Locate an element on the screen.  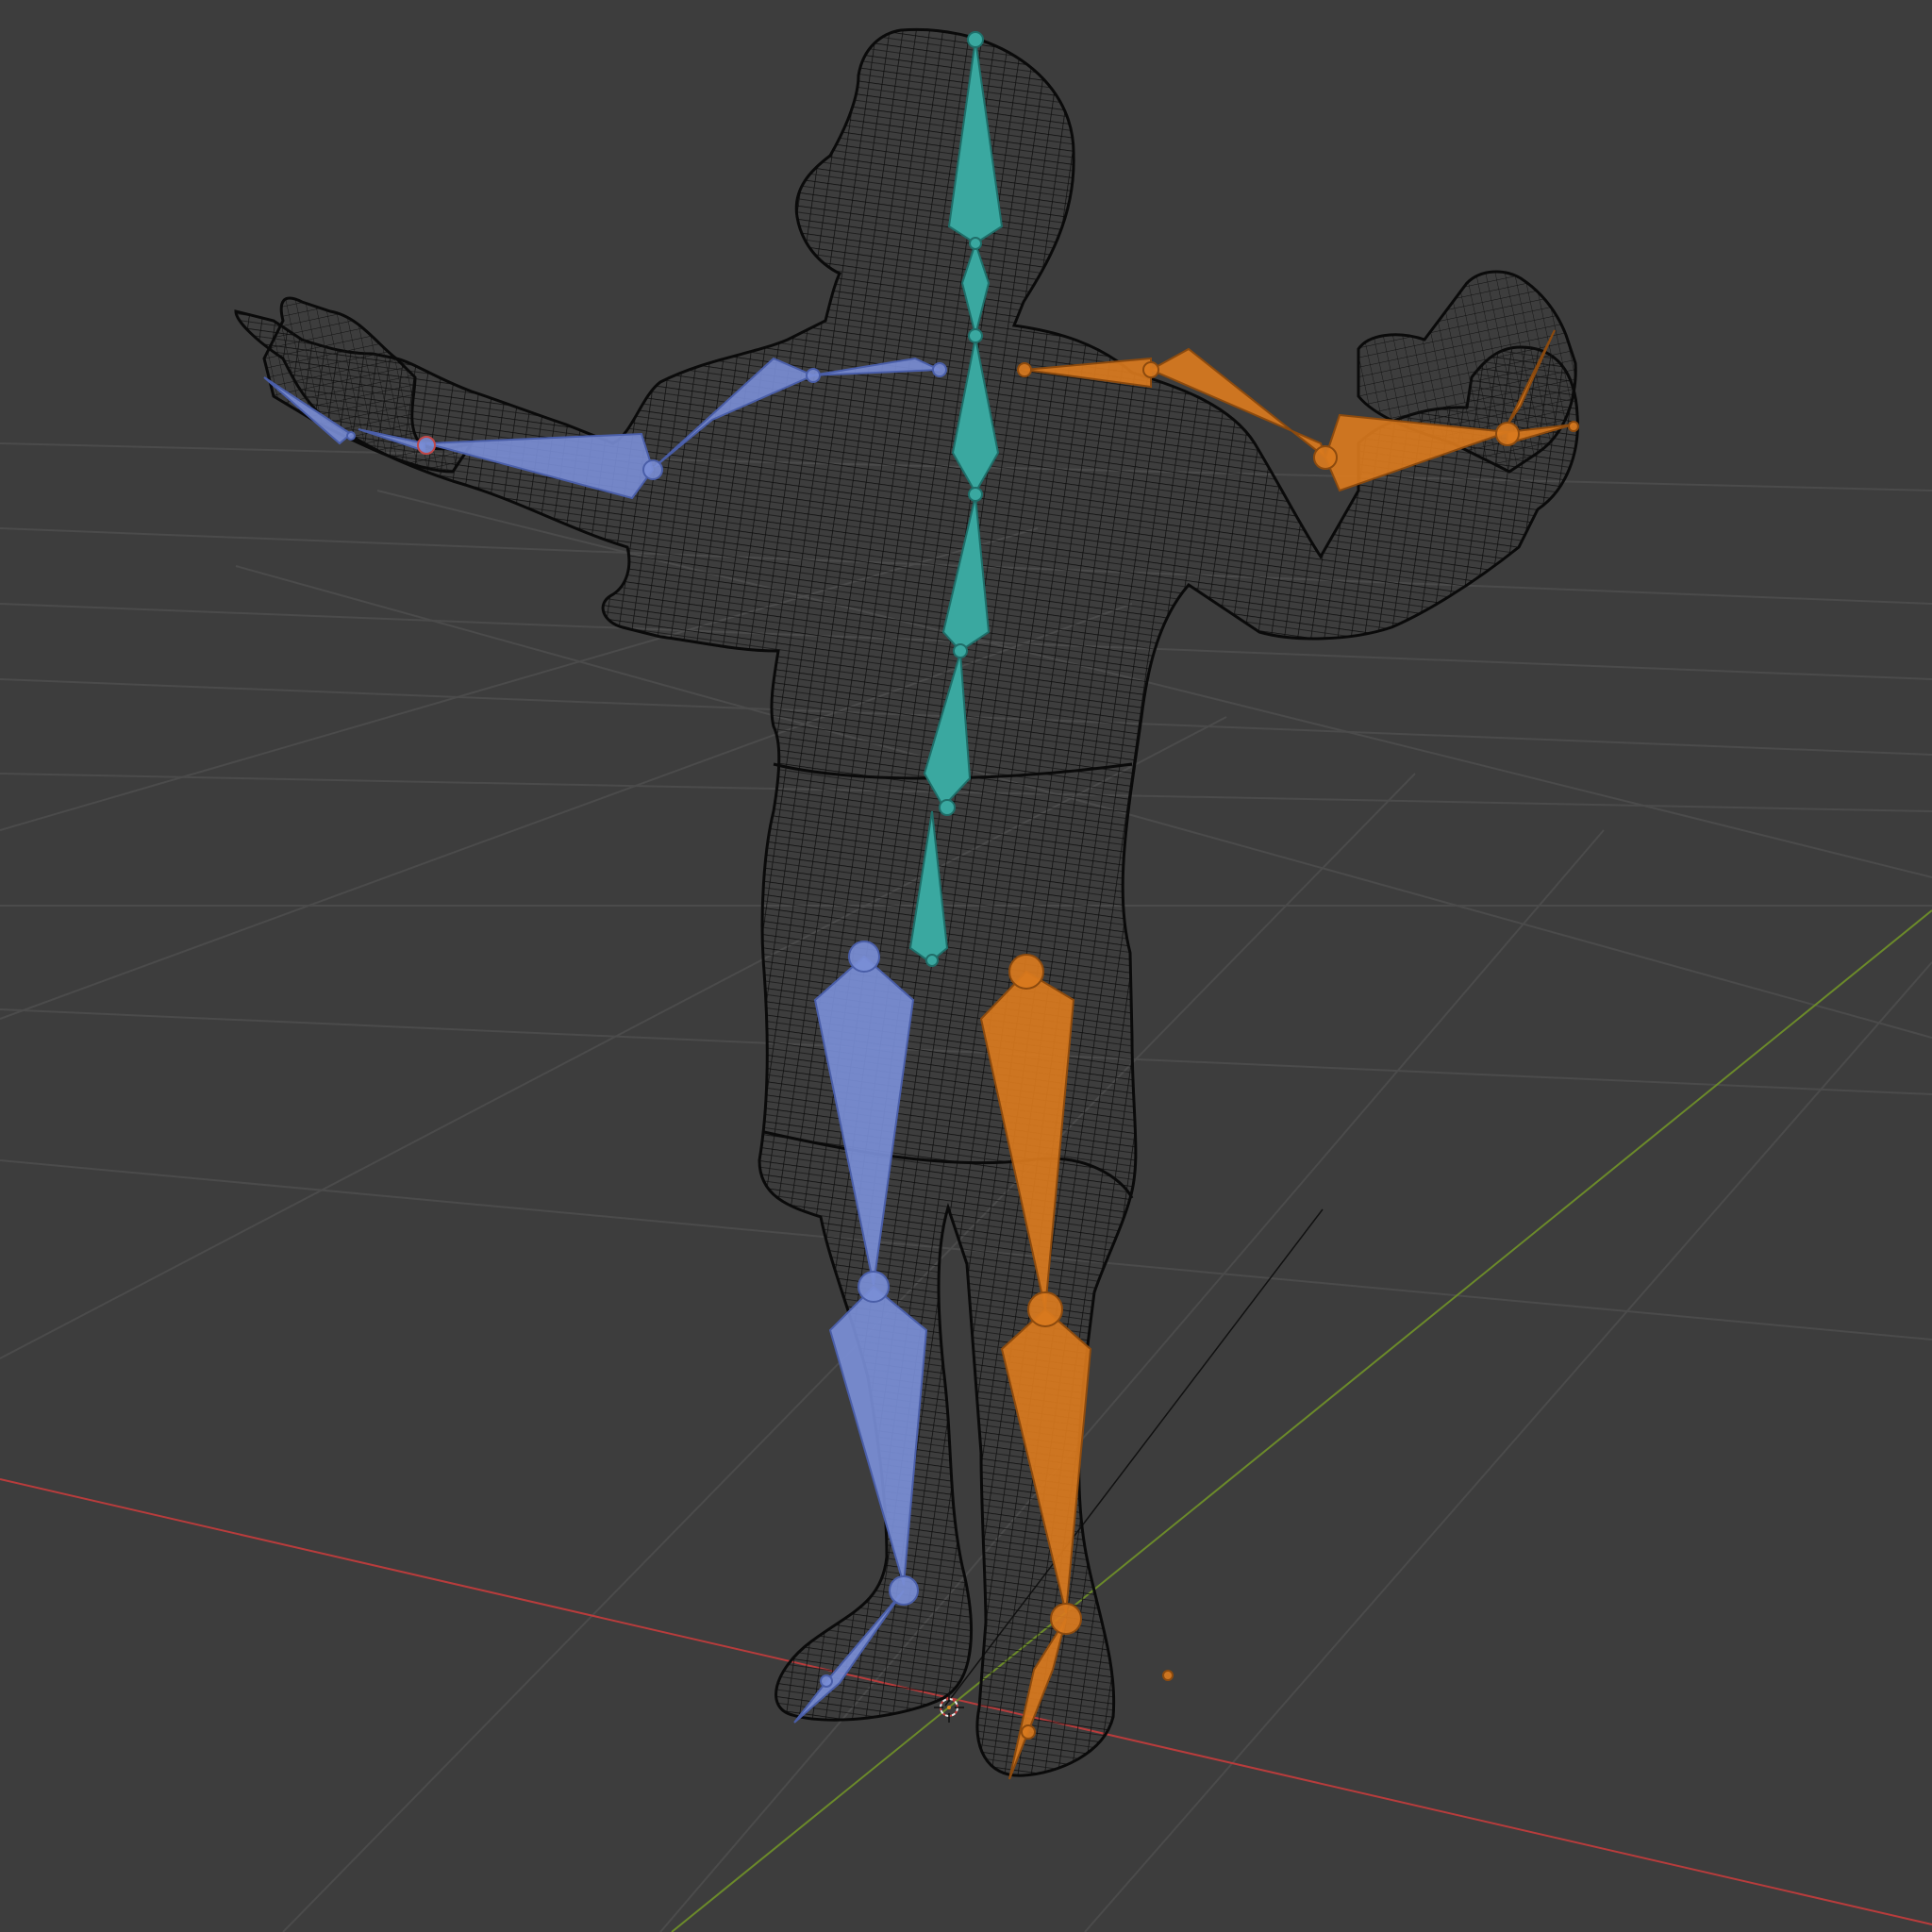
left-ankle-joint is located at coordinates (904, 1591).